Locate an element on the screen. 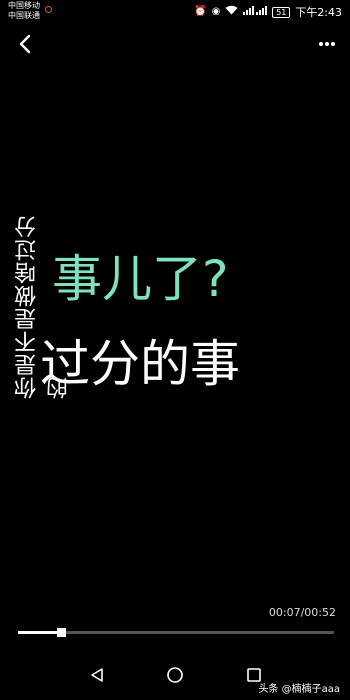 This screenshot has width=350, height=700. signal-icon is located at coordinates (255, 12).